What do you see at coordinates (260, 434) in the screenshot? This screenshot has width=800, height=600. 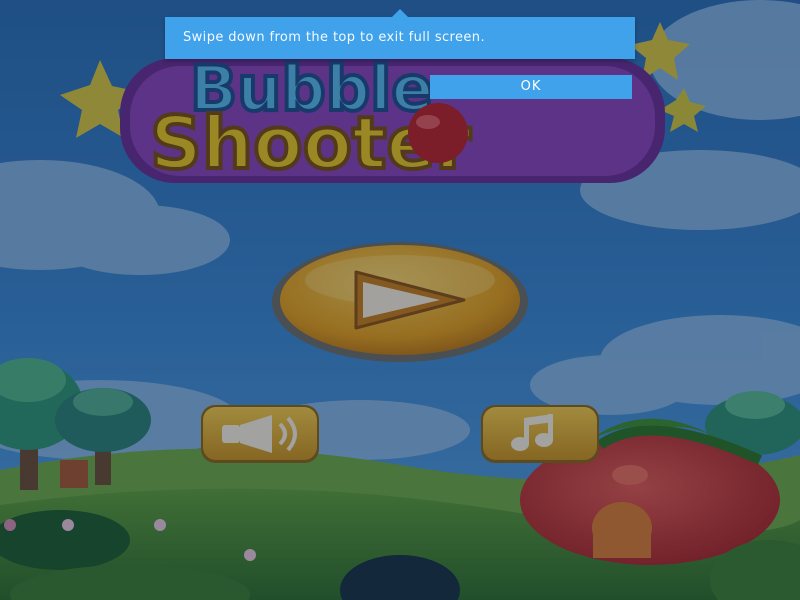 I see `sound-button` at bounding box center [260, 434].